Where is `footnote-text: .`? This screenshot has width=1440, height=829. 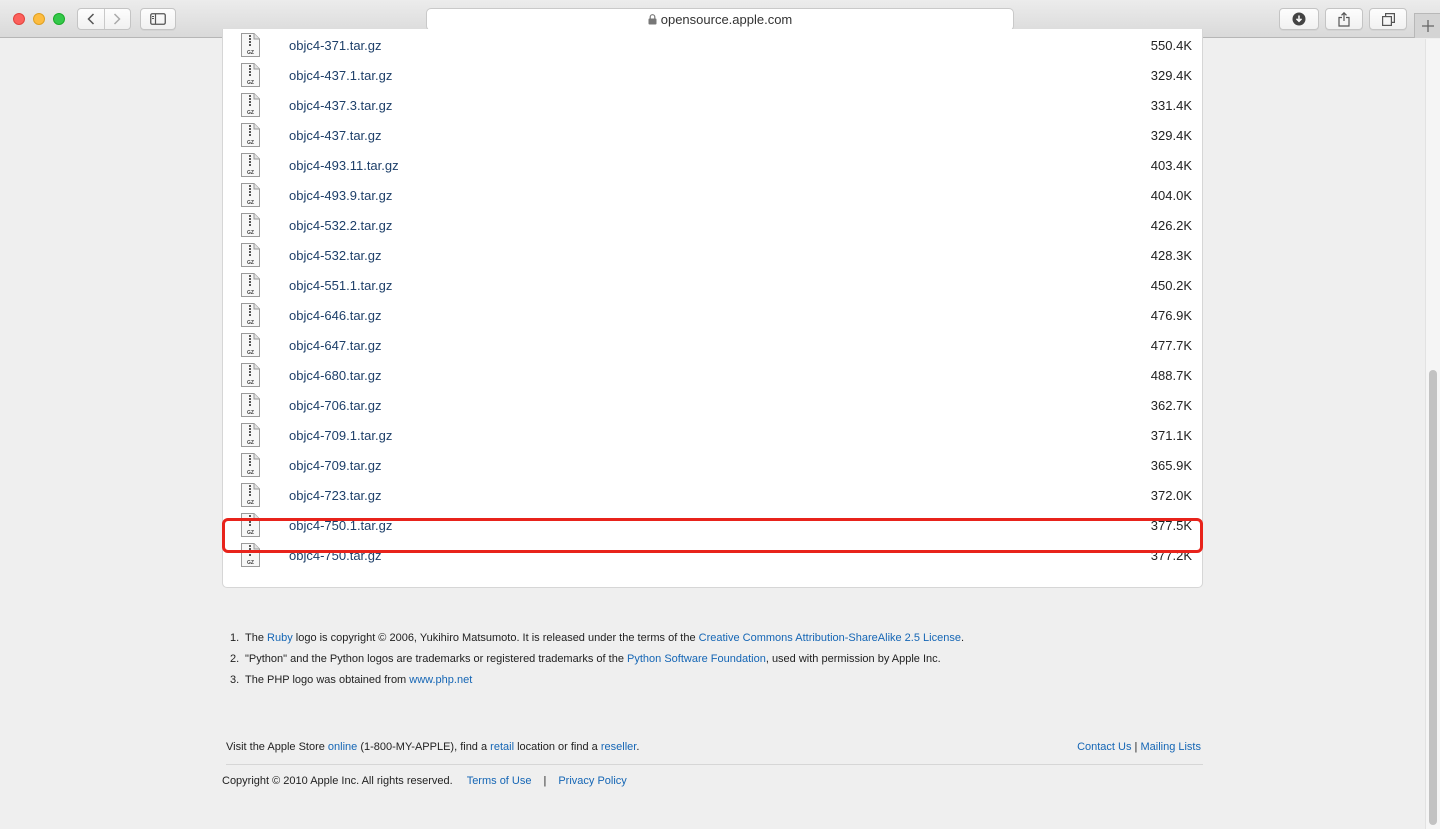
footnote-text: . is located at coordinates (962, 638).